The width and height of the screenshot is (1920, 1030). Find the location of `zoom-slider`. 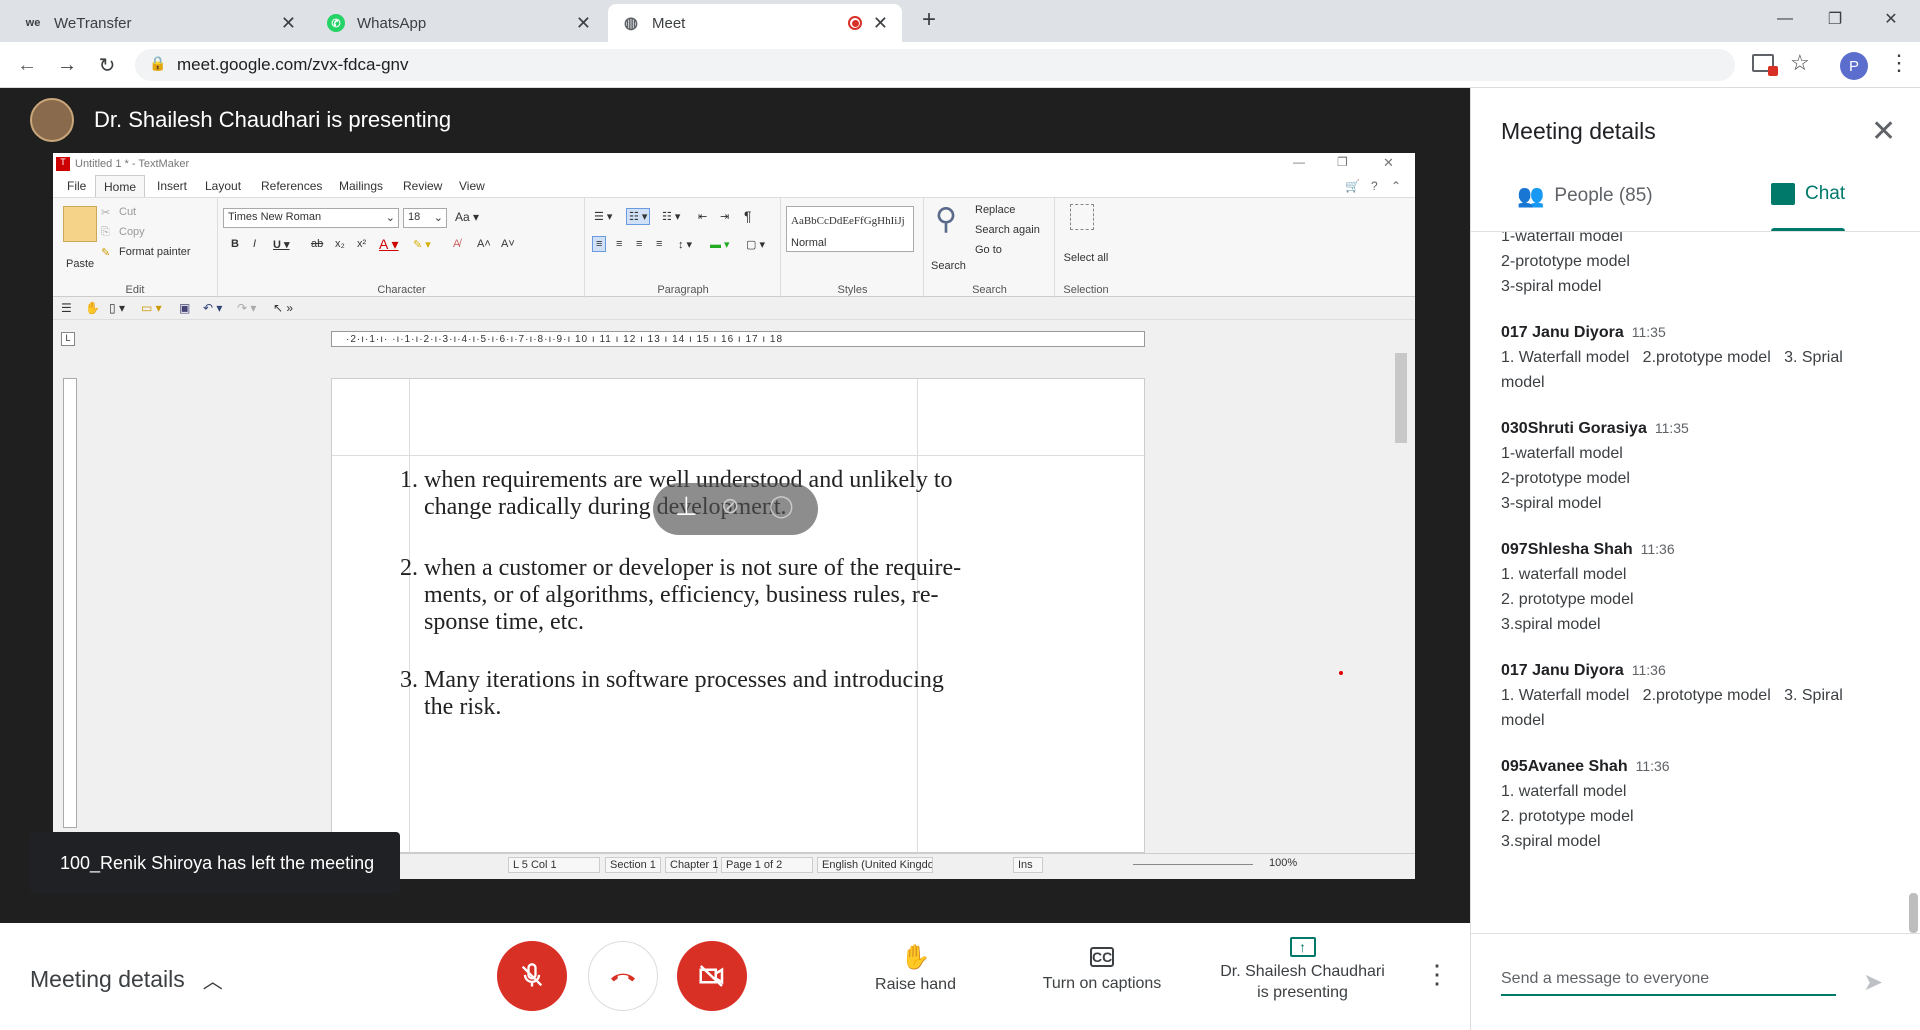

zoom-slider is located at coordinates (1193, 864).